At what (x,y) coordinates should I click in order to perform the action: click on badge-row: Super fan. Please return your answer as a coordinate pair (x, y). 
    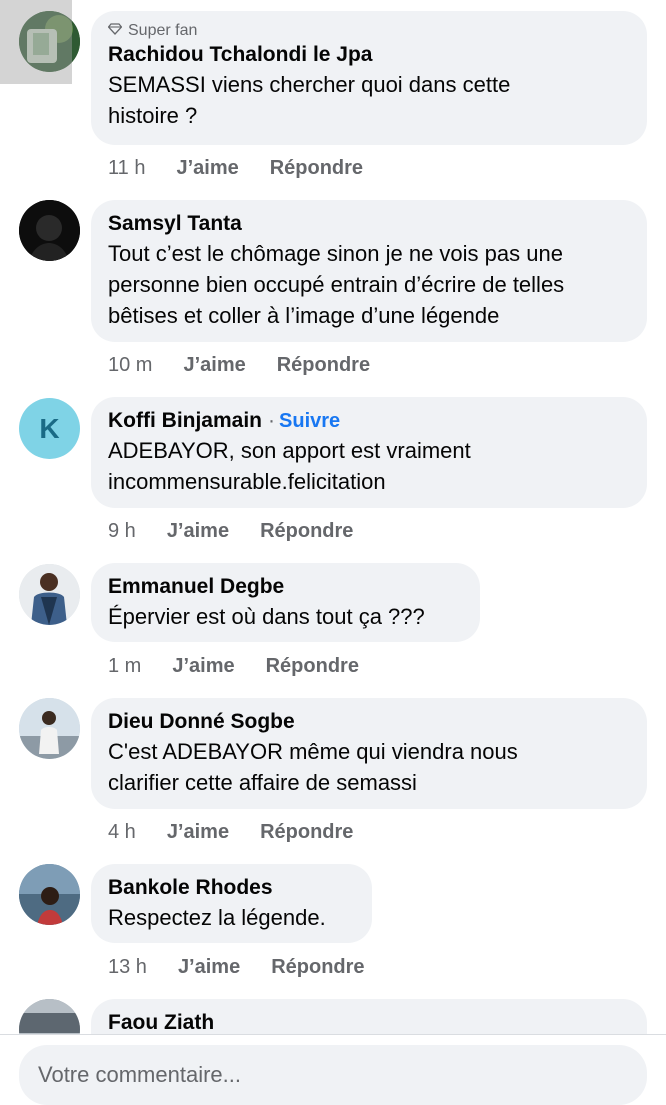
    Looking at the image, I should click on (368, 31).